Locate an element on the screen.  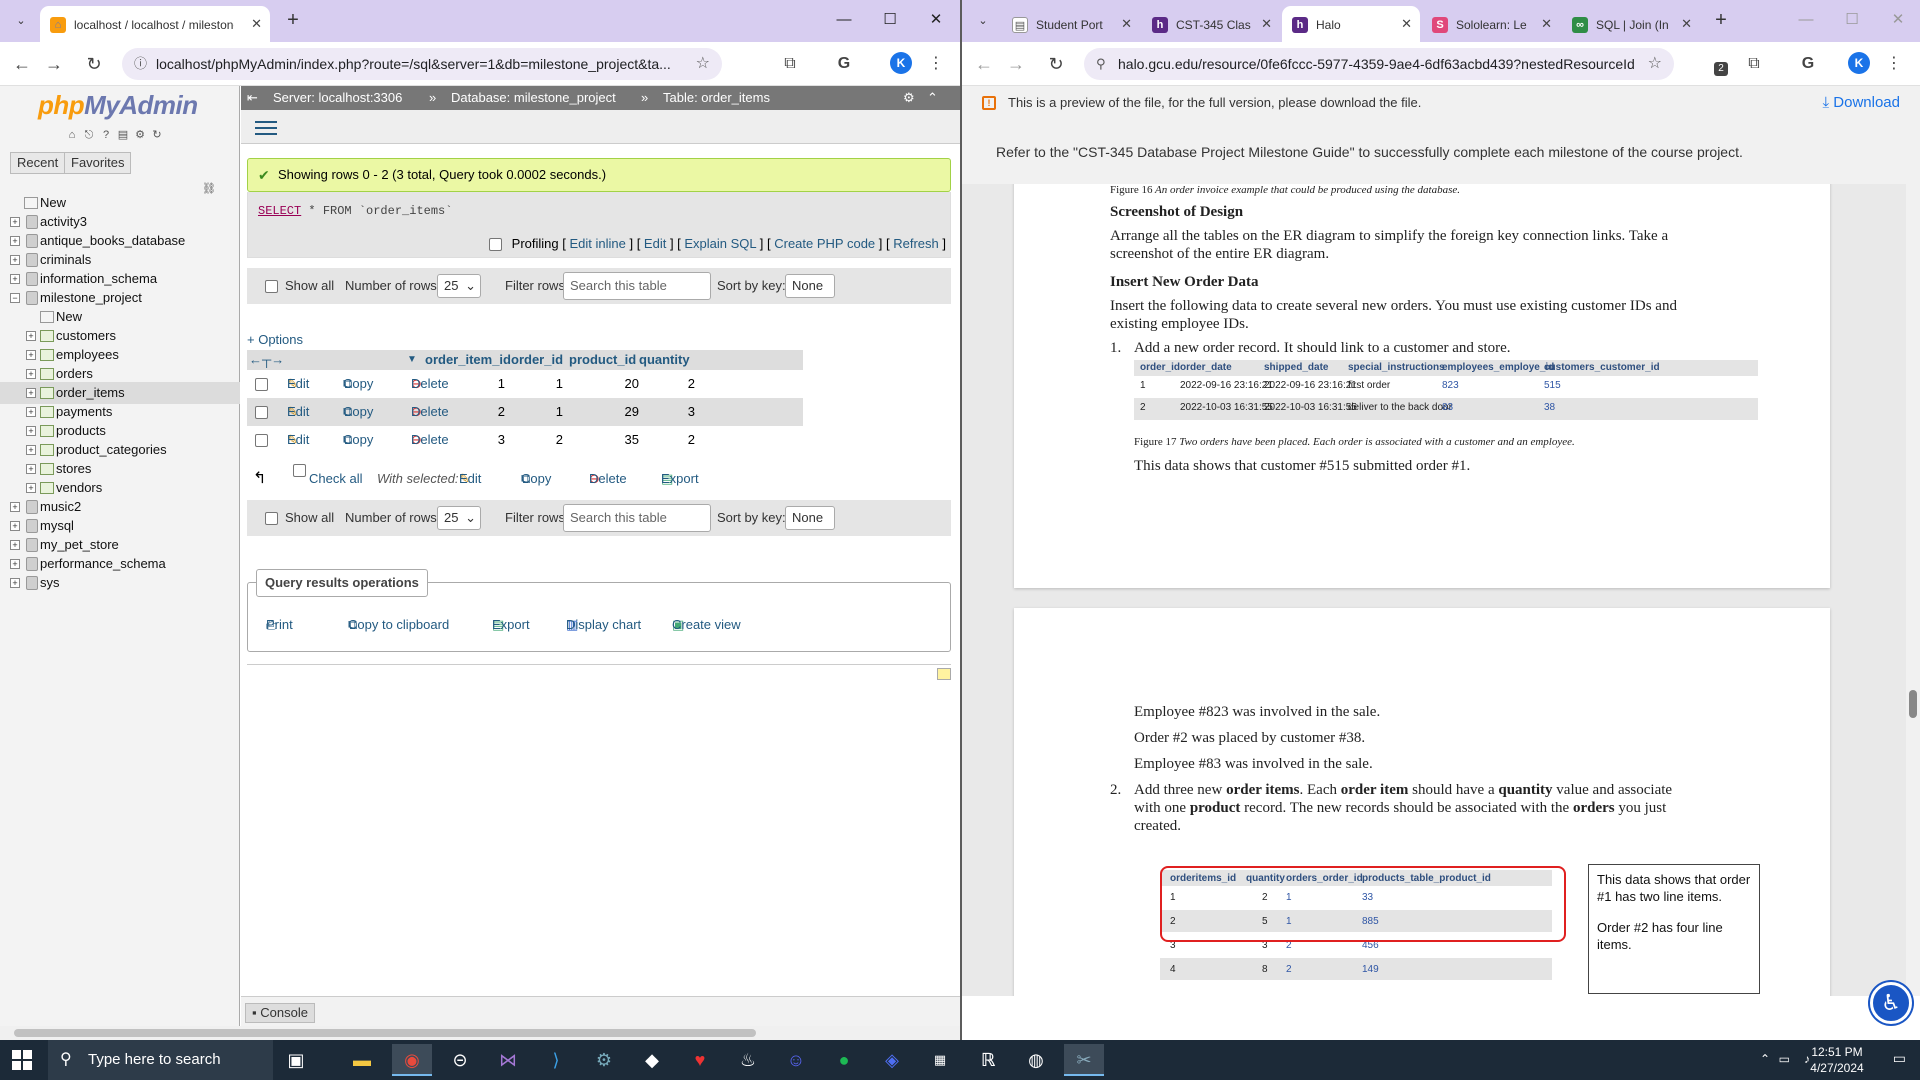
logout-icon: ⎋ is located at coordinates (89, 135).